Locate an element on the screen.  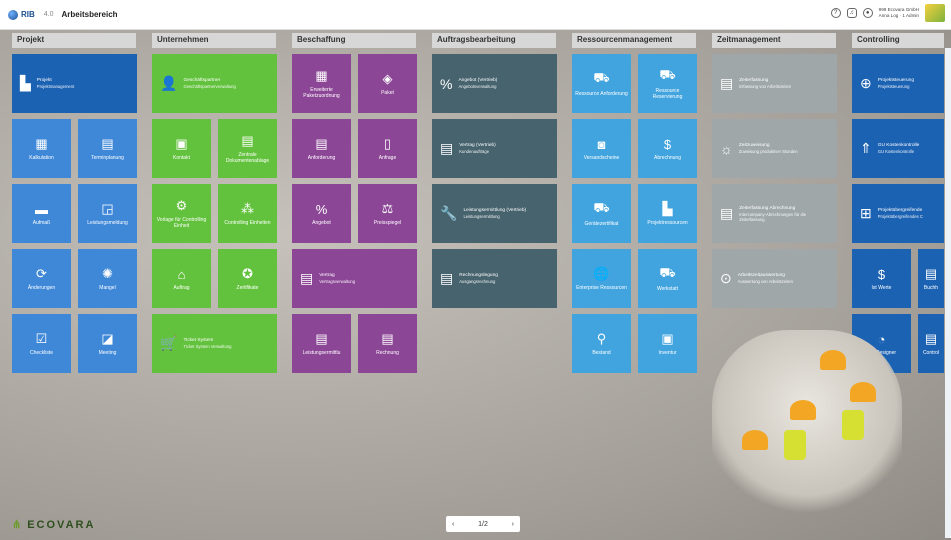
tile-kalkulation: ▦ Kalkulation is located at coordinates (41, 148).